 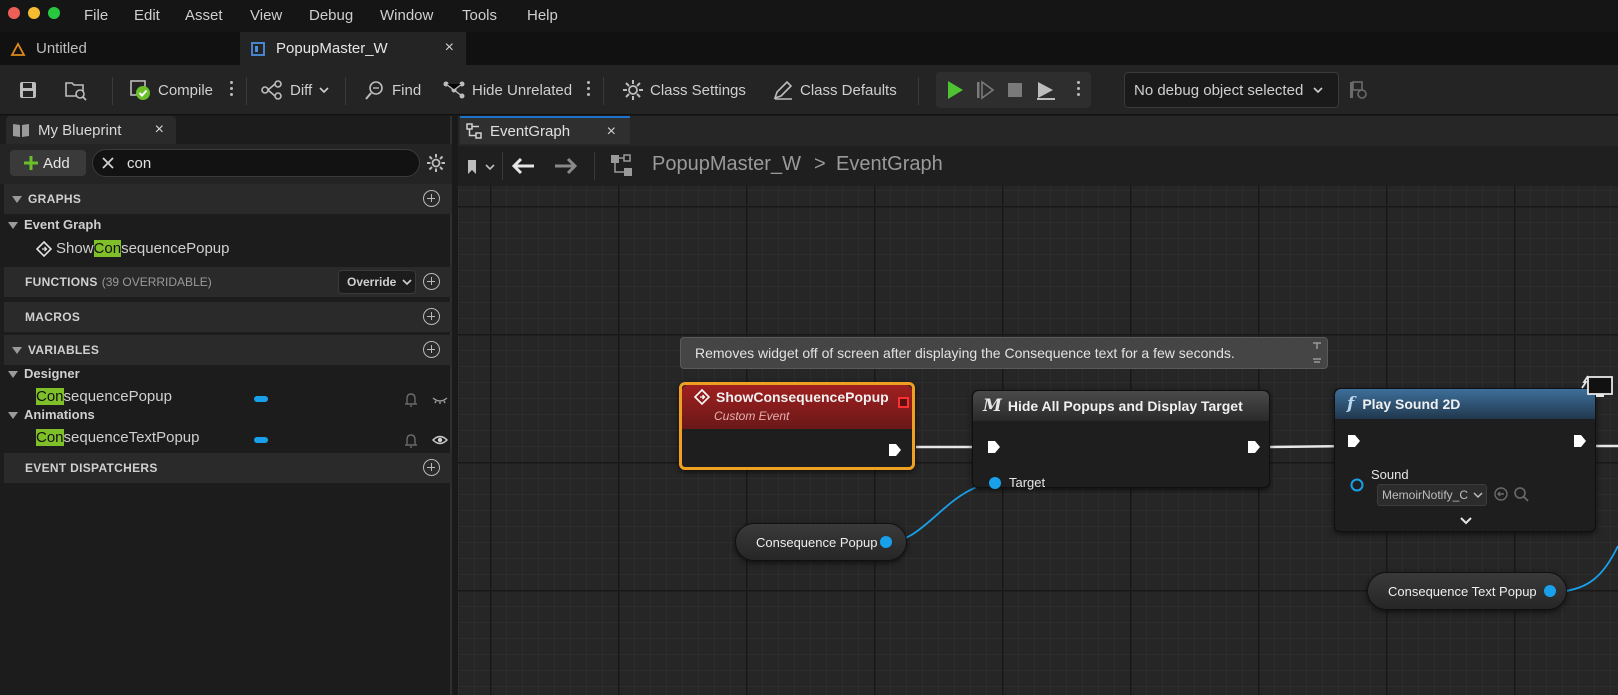 What do you see at coordinates (523, 166) in the screenshot?
I see `back-arrow-icon` at bounding box center [523, 166].